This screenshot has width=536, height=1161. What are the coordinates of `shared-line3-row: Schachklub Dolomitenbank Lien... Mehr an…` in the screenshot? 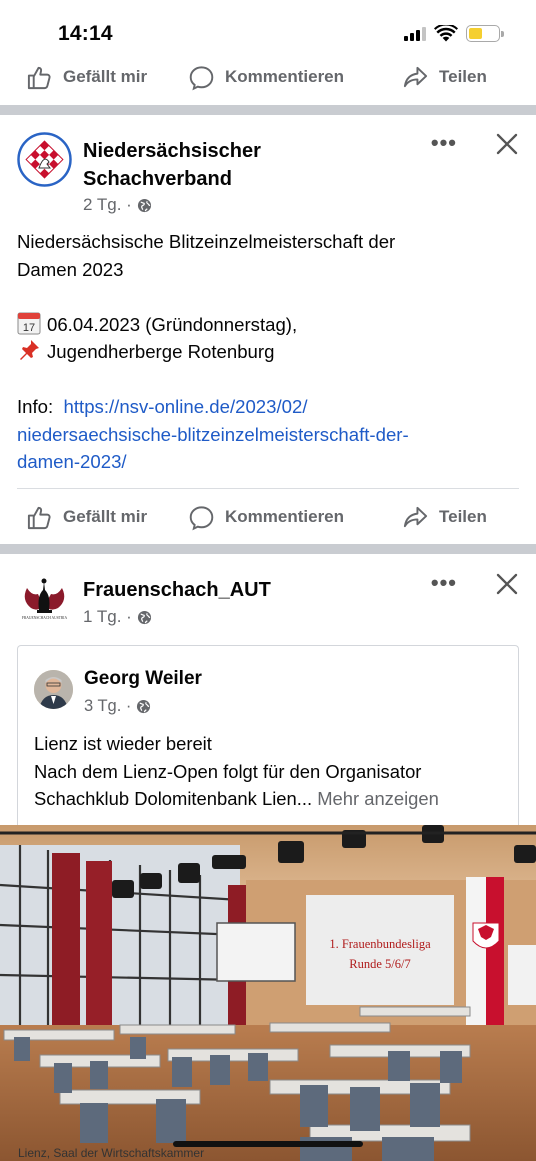 It's located at (274, 799).